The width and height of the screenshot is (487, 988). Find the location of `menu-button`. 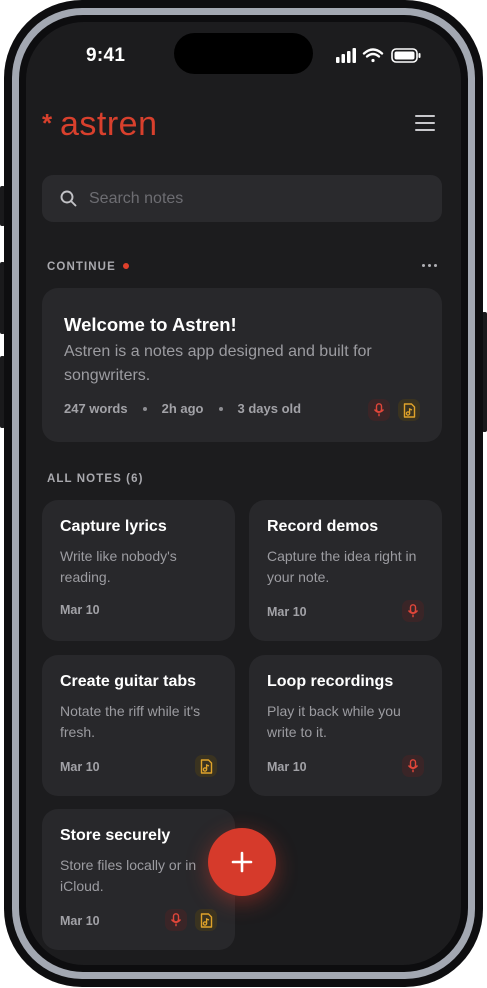

menu-button is located at coordinates (425, 123).